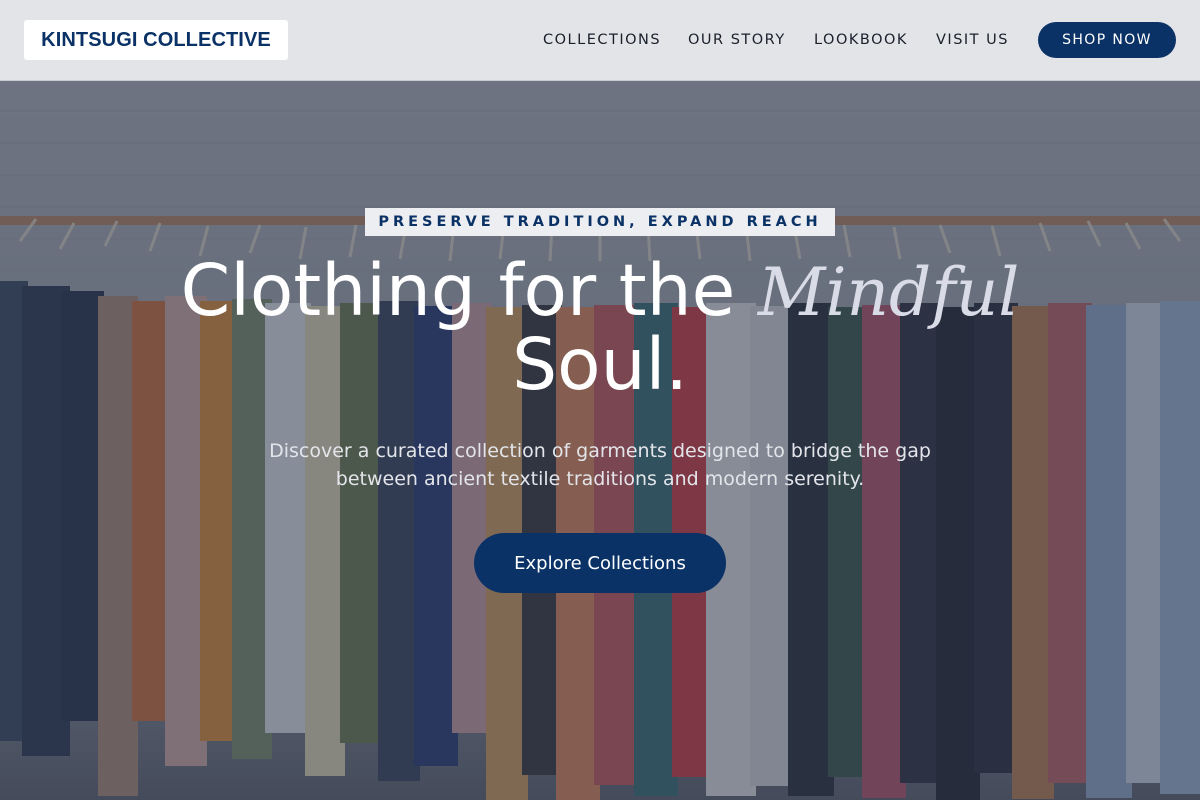 This screenshot has width=1200, height=800. Describe the element at coordinates (600, 563) in the screenshot. I see `explore-collections-button: Explore Collections` at that location.